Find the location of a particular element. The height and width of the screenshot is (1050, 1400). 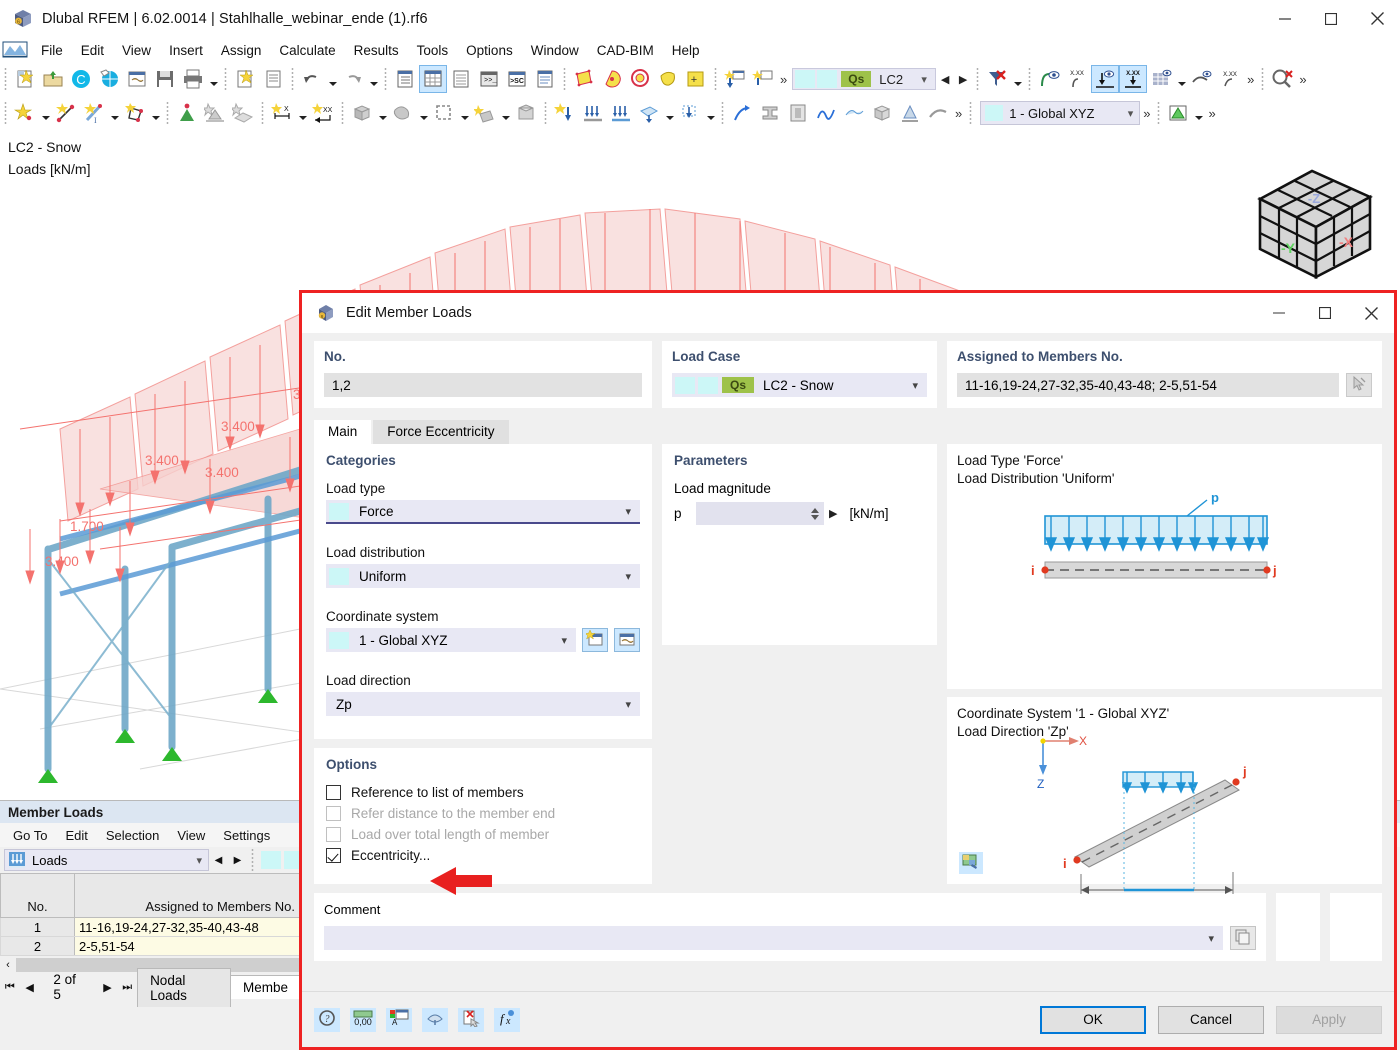

help-button: ? is located at coordinates (327, 1019).